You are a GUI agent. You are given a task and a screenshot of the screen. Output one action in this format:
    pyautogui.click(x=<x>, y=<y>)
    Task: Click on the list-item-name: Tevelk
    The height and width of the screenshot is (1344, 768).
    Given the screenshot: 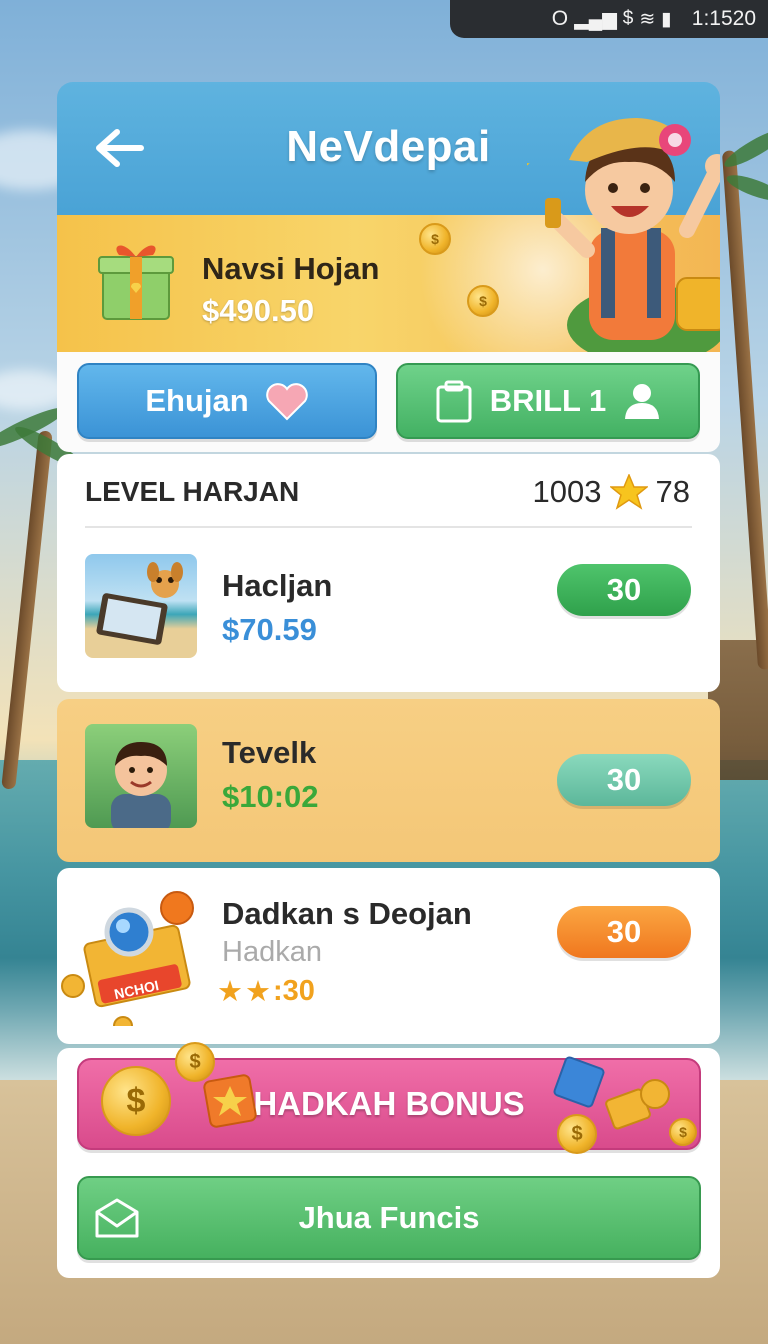 What is the action you would take?
    pyautogui.click(x=269, y=752)
    